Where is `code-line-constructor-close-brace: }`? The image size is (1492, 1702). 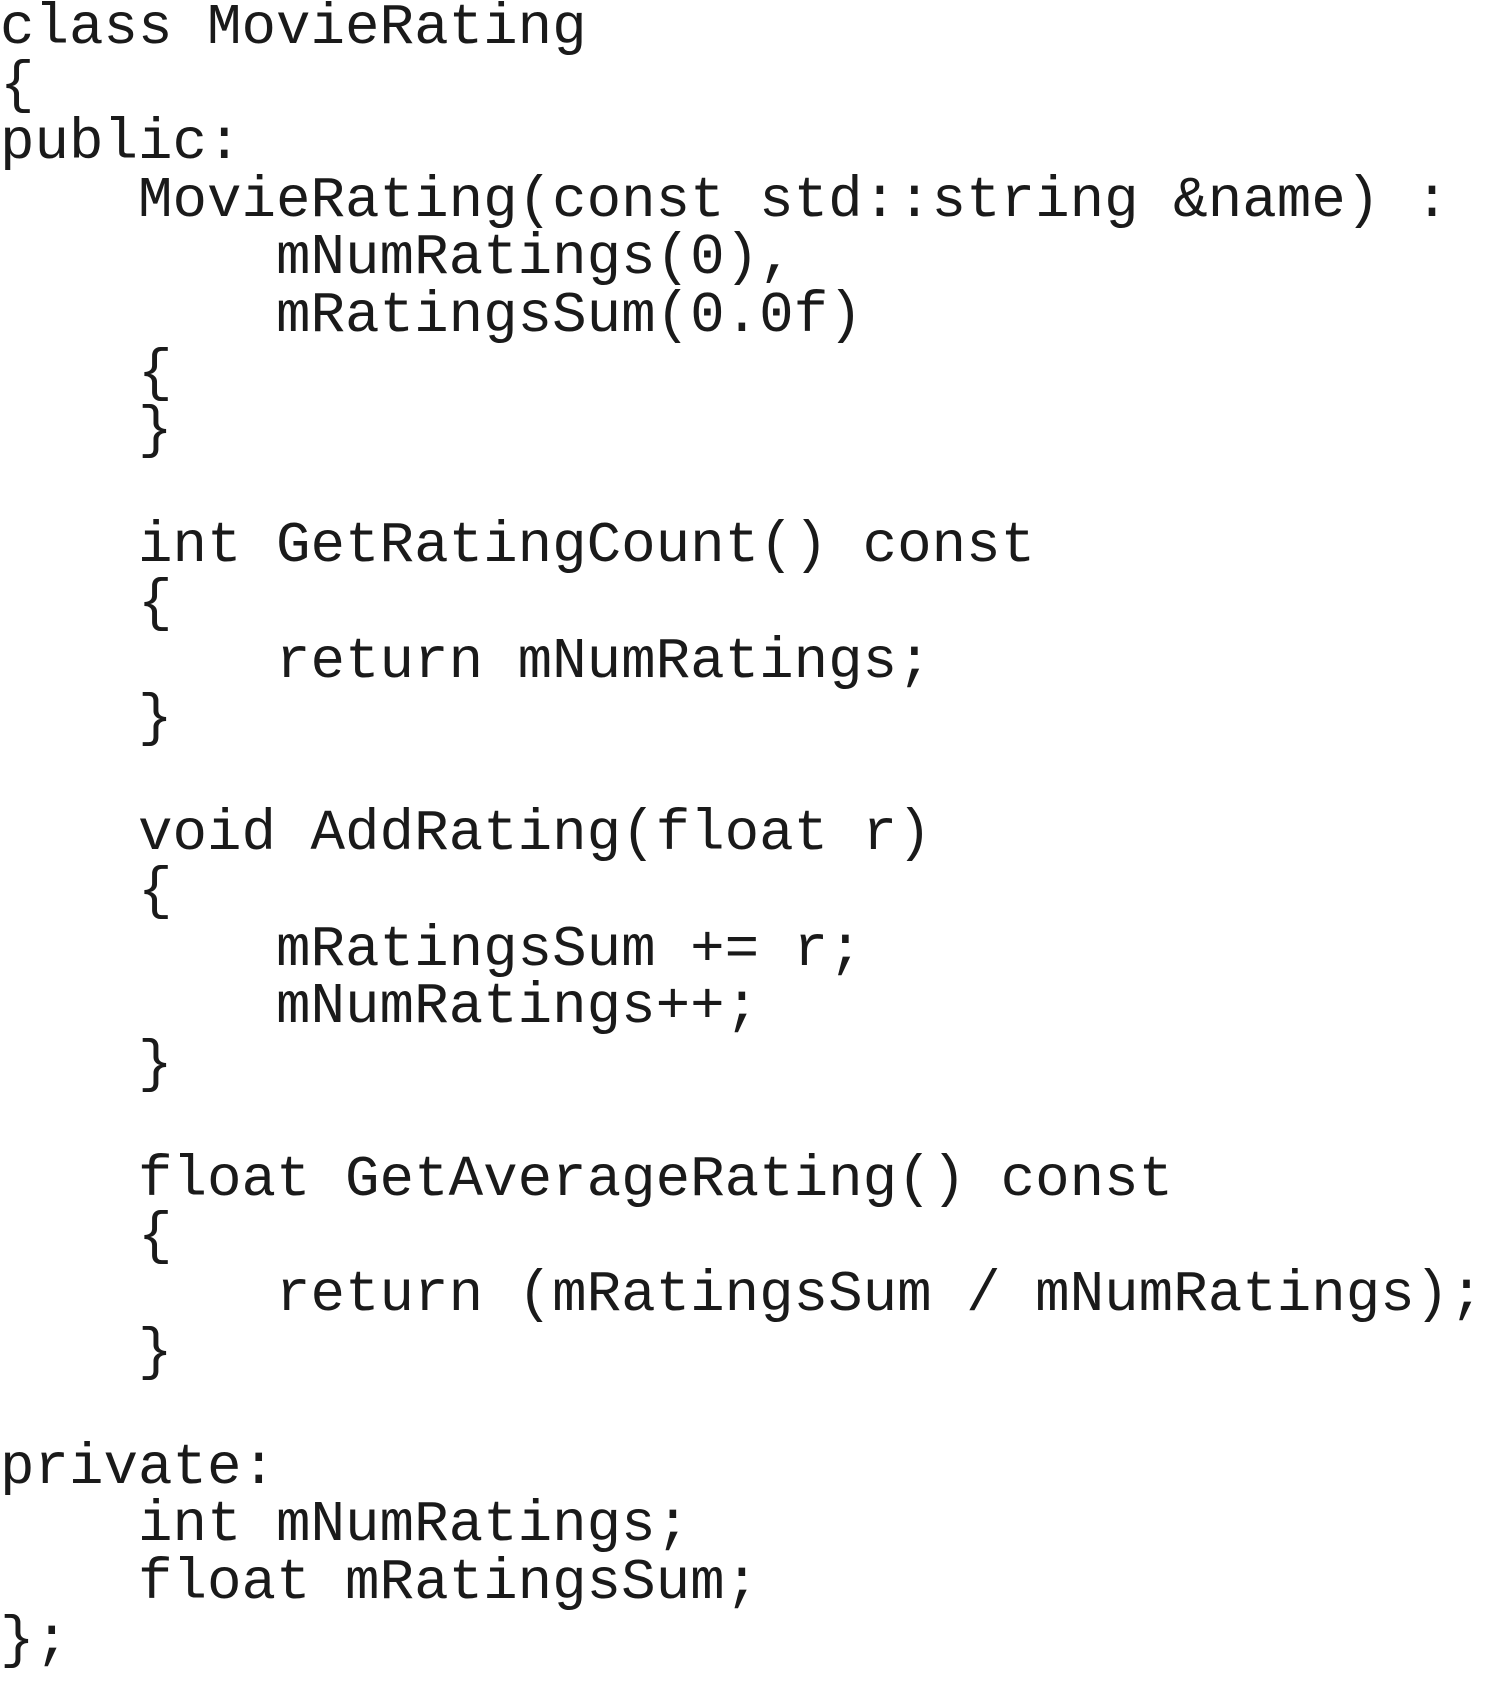 code-line-constructor-close-brace: } is located at coordinates (86, 432).